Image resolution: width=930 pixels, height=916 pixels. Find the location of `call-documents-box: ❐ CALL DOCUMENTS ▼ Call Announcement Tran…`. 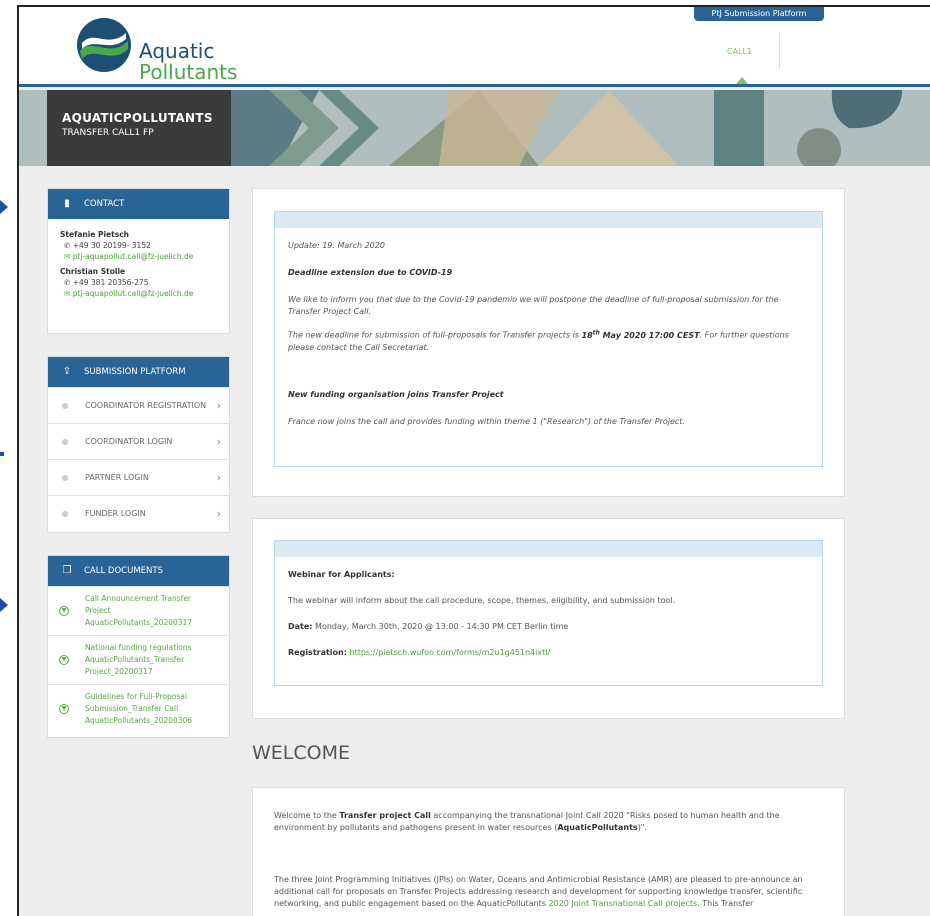

call-documents-box: ❐ CALL DOCUMENTS ▼ Call Announcement Tran… is located at coordinates (138, 646).